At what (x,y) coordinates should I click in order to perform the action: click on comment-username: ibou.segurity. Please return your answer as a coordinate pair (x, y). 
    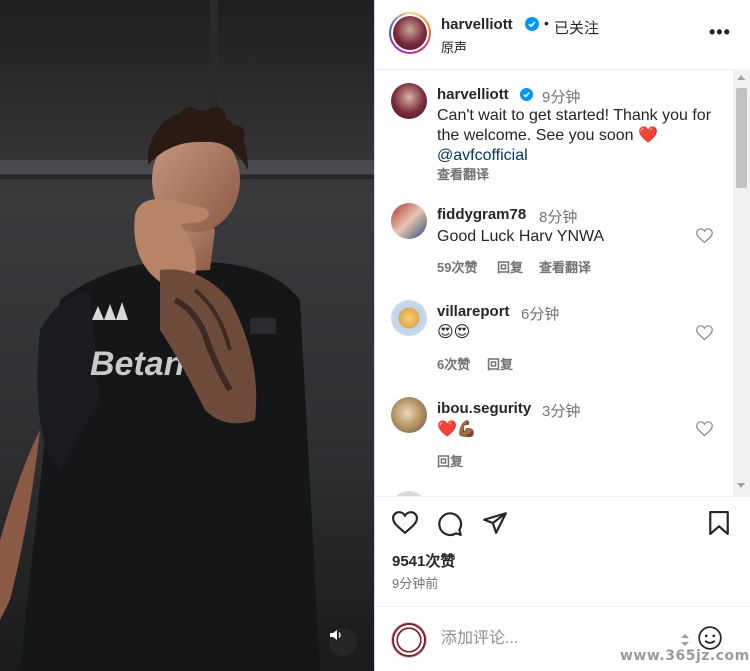
    Looking at the image, I should click on (484, 408).